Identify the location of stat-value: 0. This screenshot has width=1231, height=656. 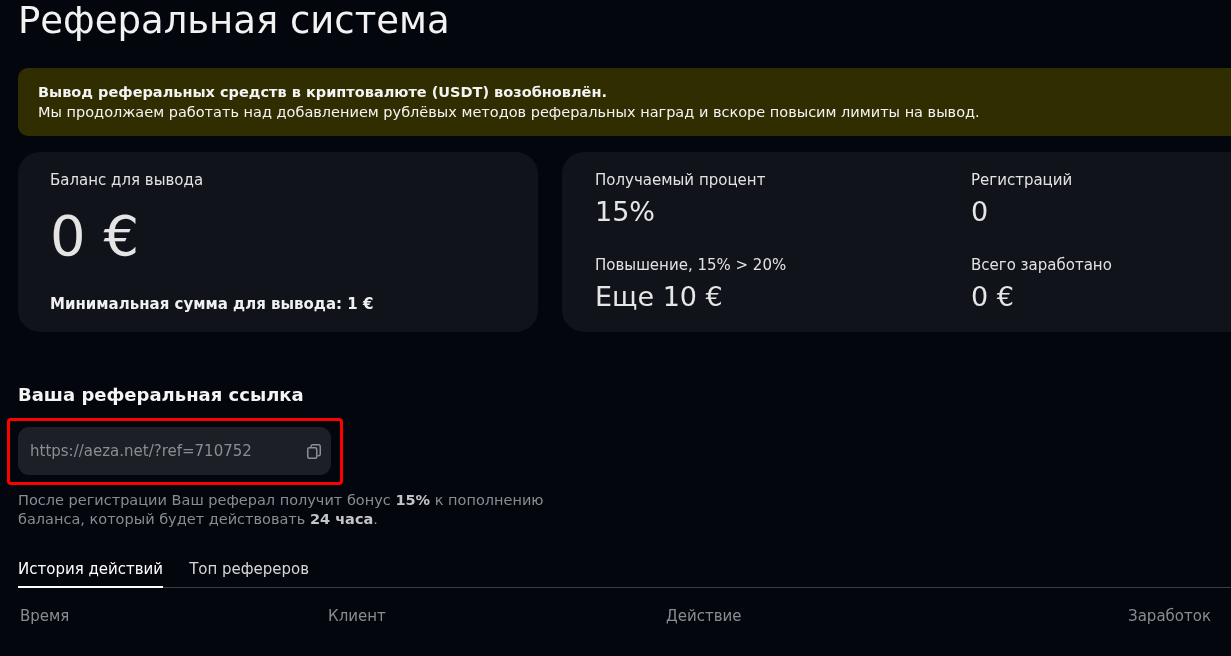
(980, 212).